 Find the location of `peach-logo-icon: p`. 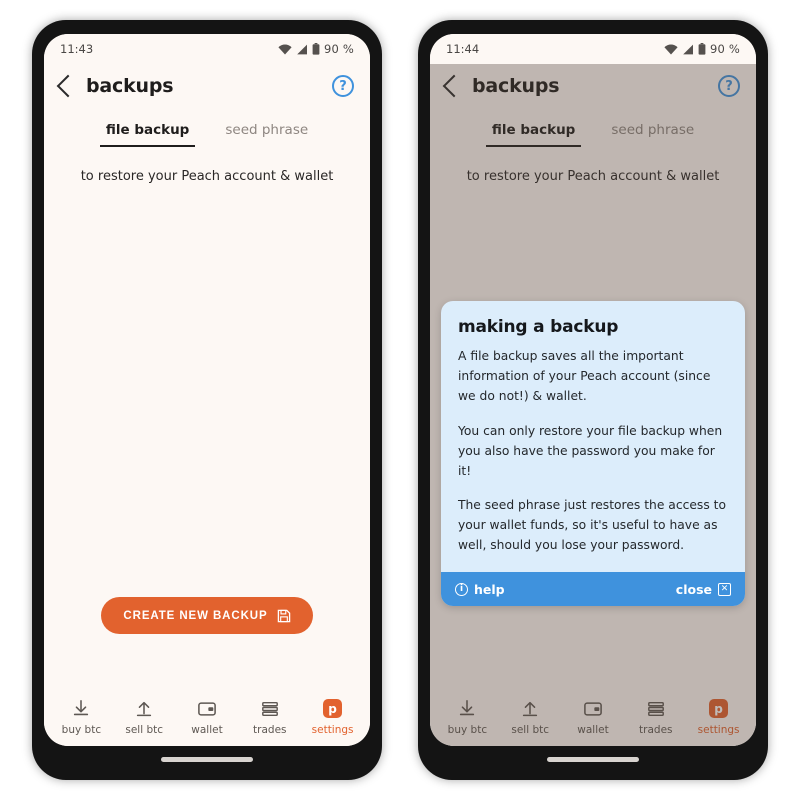

peach-logo-icon: p is located at coordinates (333, 709).